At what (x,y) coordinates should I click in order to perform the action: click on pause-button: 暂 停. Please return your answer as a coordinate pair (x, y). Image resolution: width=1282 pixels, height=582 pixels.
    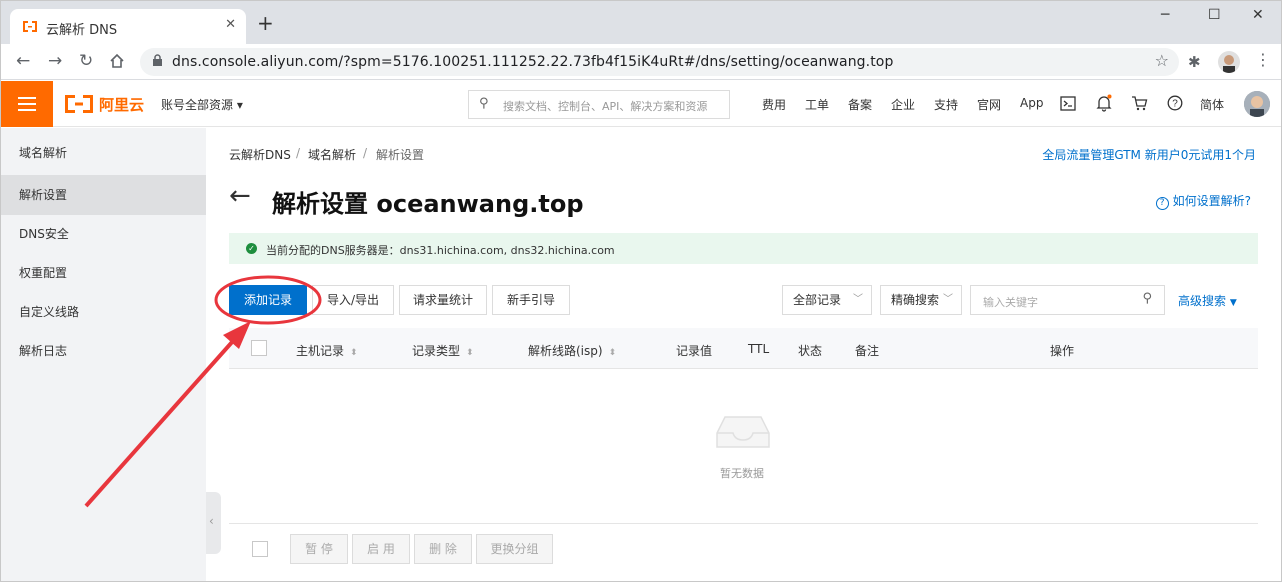
    Looking at the image, I should click on (319, 549).